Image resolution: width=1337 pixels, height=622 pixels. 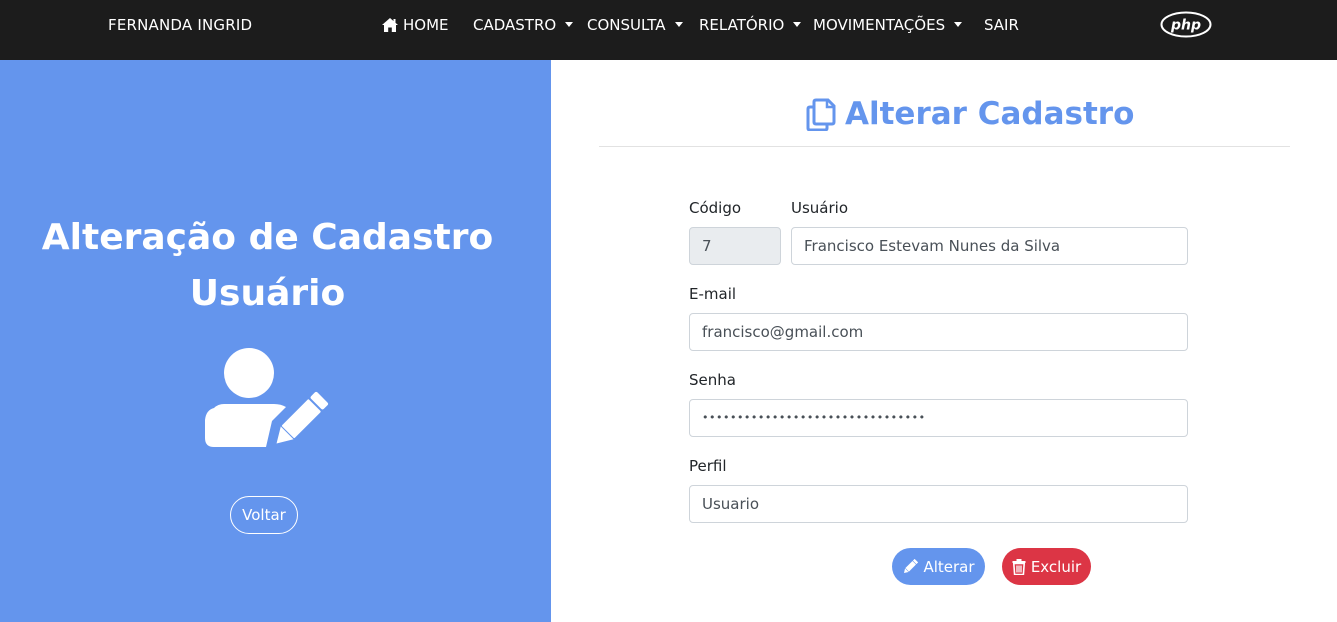 I want to click on copy-icon, so click(x=821, y=114).